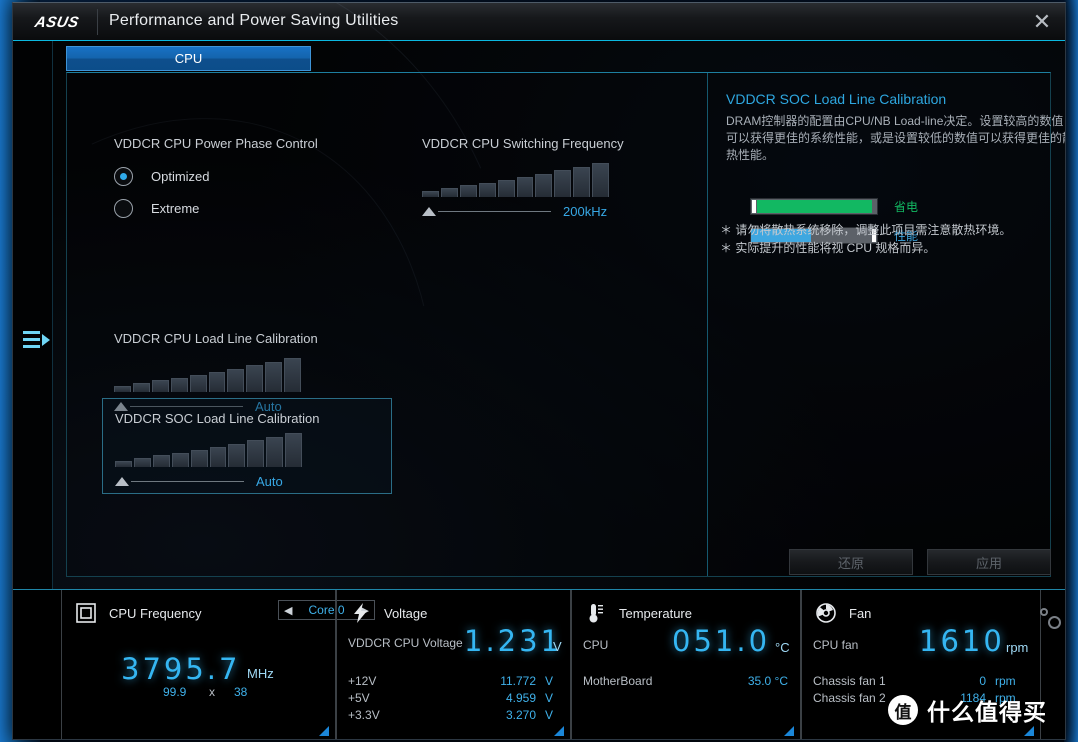 Image resolution: width=1078 pixels, height=742 pixels. I want to click on rail-value-33v: 3.270, so click(520, 715).